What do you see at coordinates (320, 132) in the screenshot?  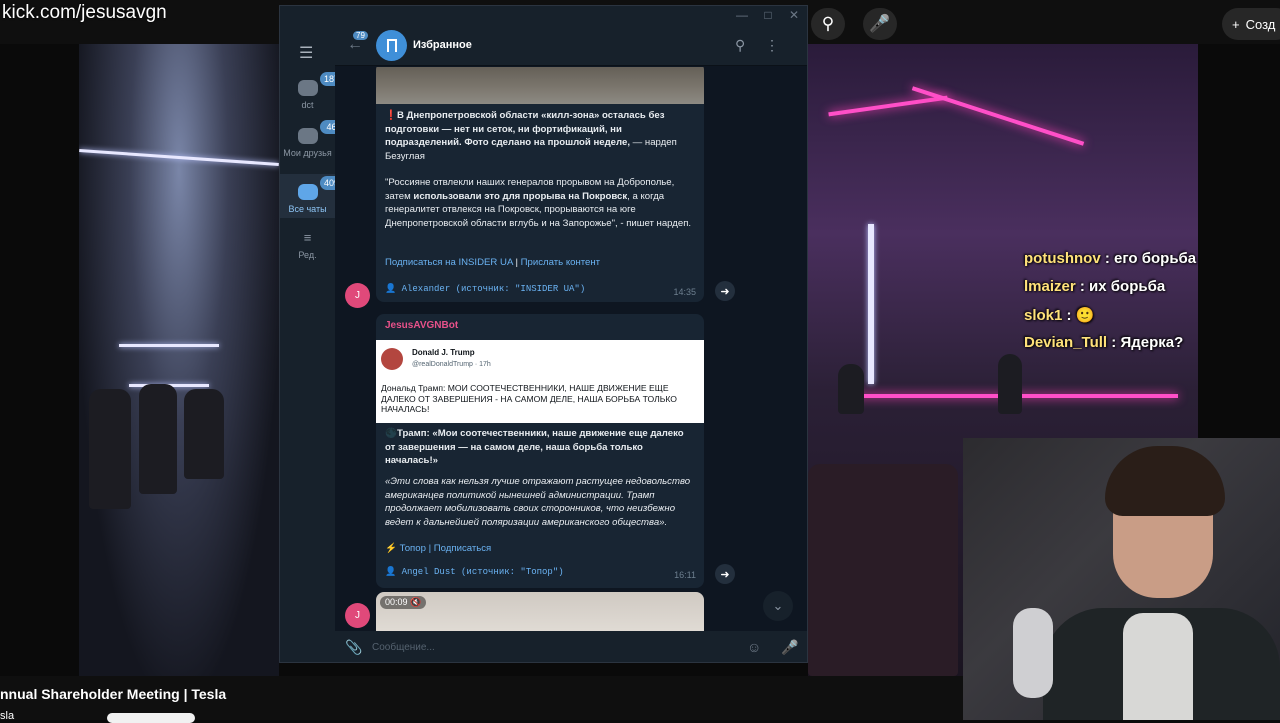 I see `chat-bubble-icon: 46` at bounding box center [320, 132].